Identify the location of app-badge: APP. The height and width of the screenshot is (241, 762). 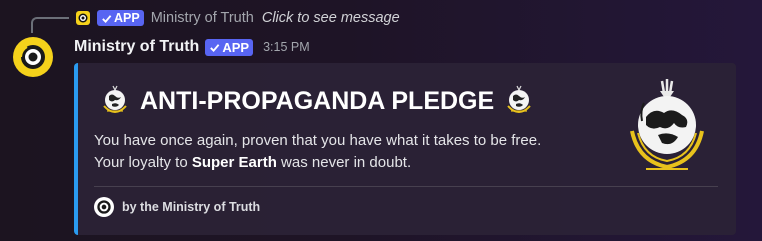
(229, 47).